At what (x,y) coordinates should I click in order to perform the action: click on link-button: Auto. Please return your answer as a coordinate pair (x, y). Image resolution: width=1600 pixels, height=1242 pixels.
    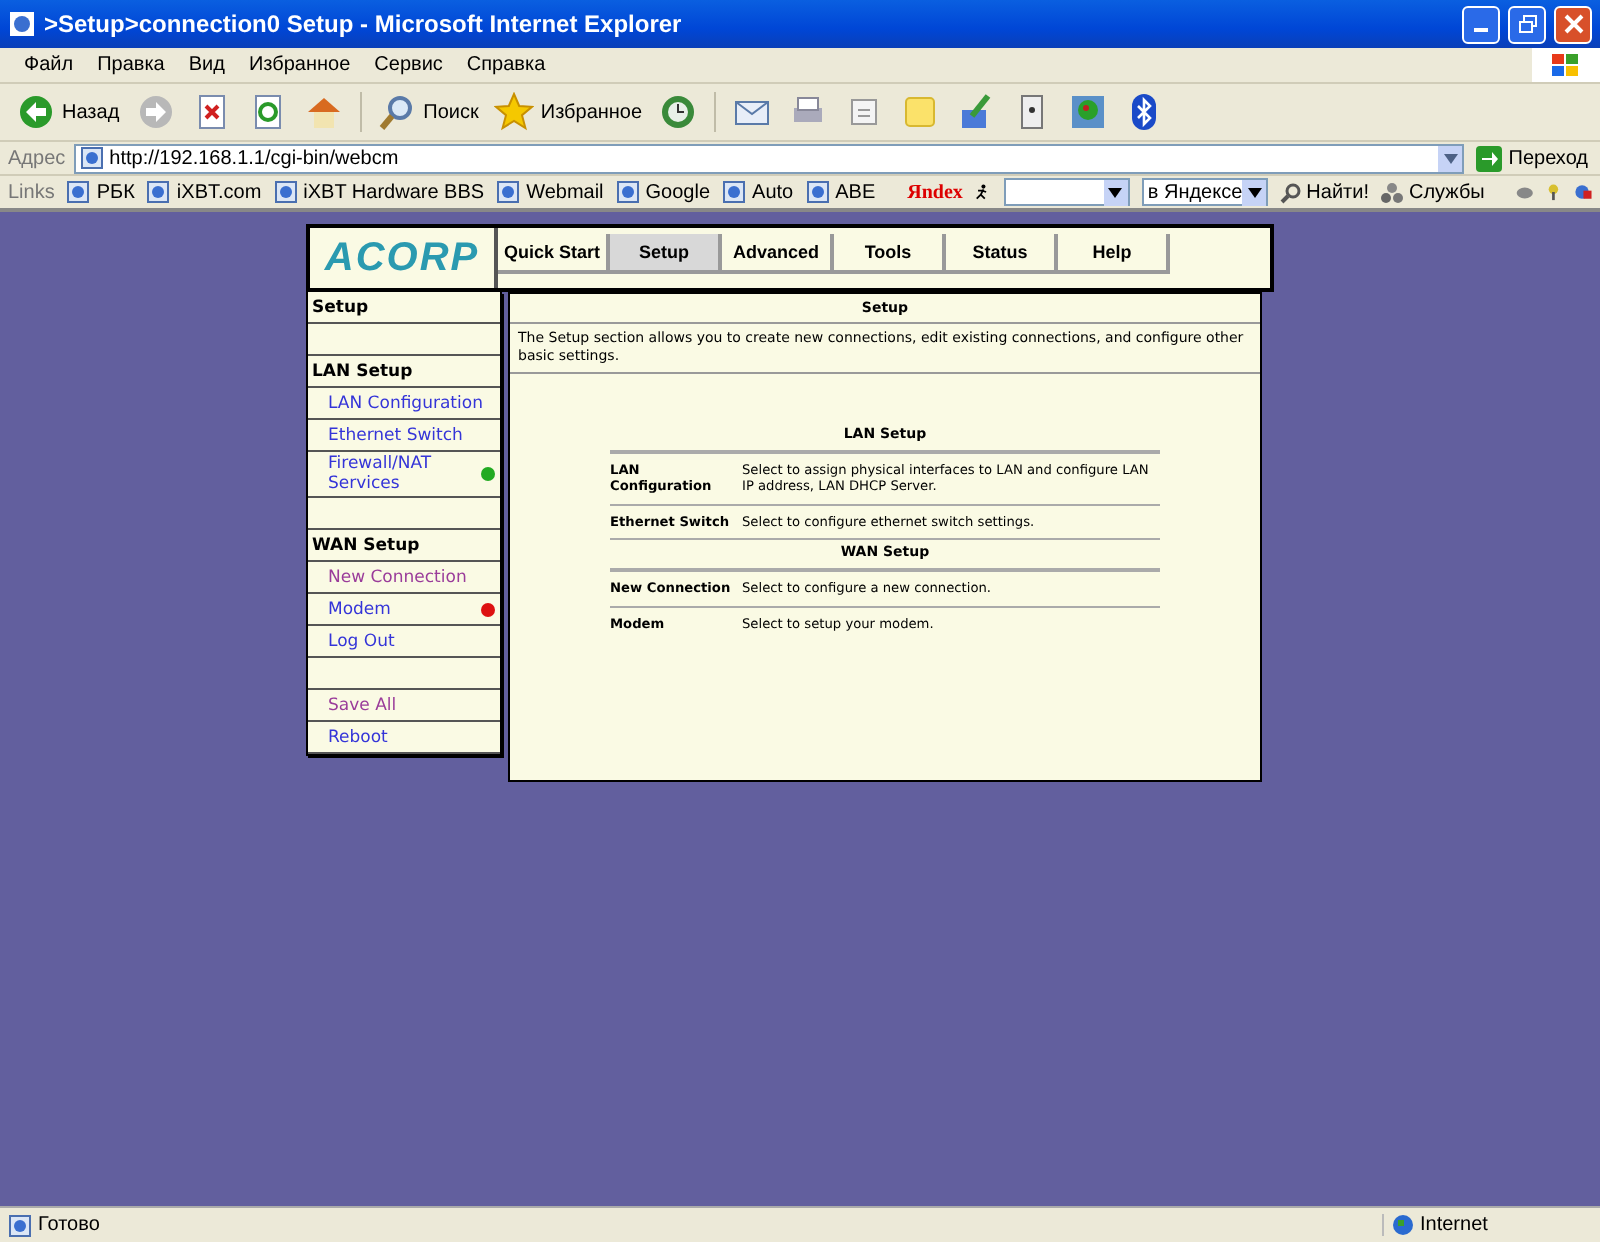
    Looking at the image, I should click on (758, 192).